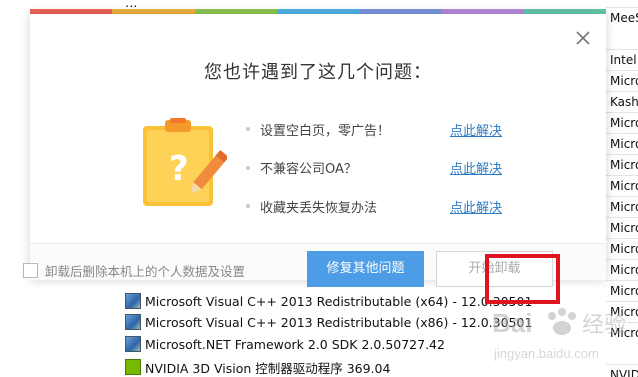  I want to click on clipboard-question-icon: ?, so click(183, 163).